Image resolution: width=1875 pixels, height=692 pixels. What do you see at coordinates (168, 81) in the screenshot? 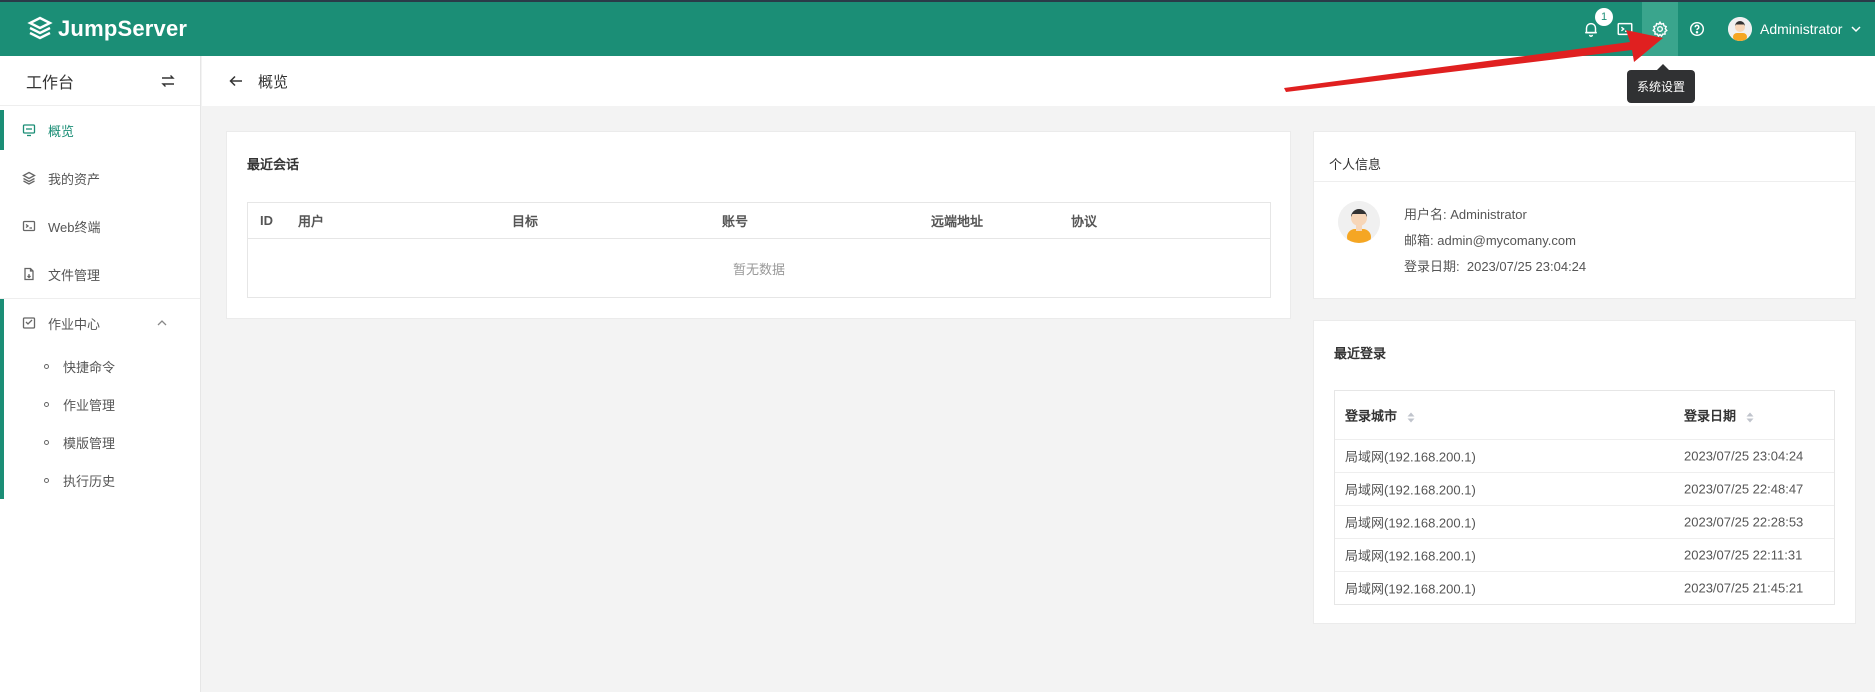
I see `switch-view-icon` at bounding box center [168, 81].